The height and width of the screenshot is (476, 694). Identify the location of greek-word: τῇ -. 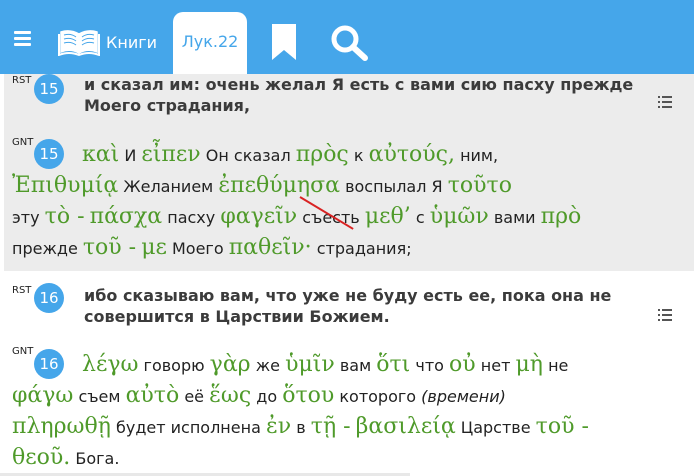
(331, 426).